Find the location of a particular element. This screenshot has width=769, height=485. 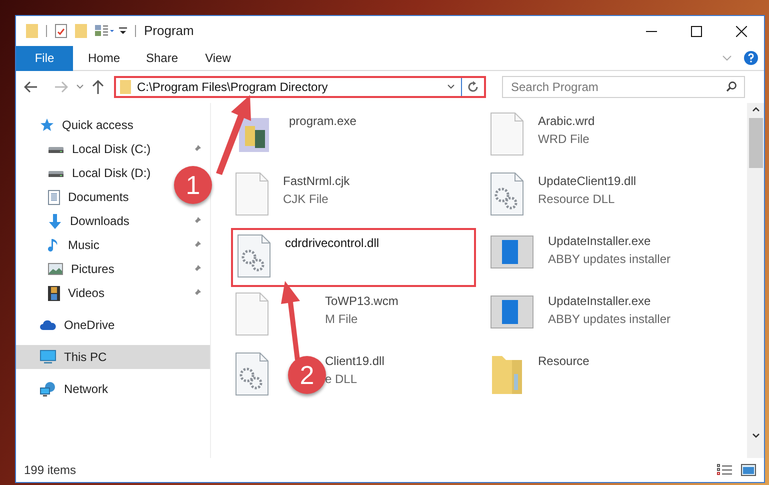

picture-icon is located at coordinates (55, 269).